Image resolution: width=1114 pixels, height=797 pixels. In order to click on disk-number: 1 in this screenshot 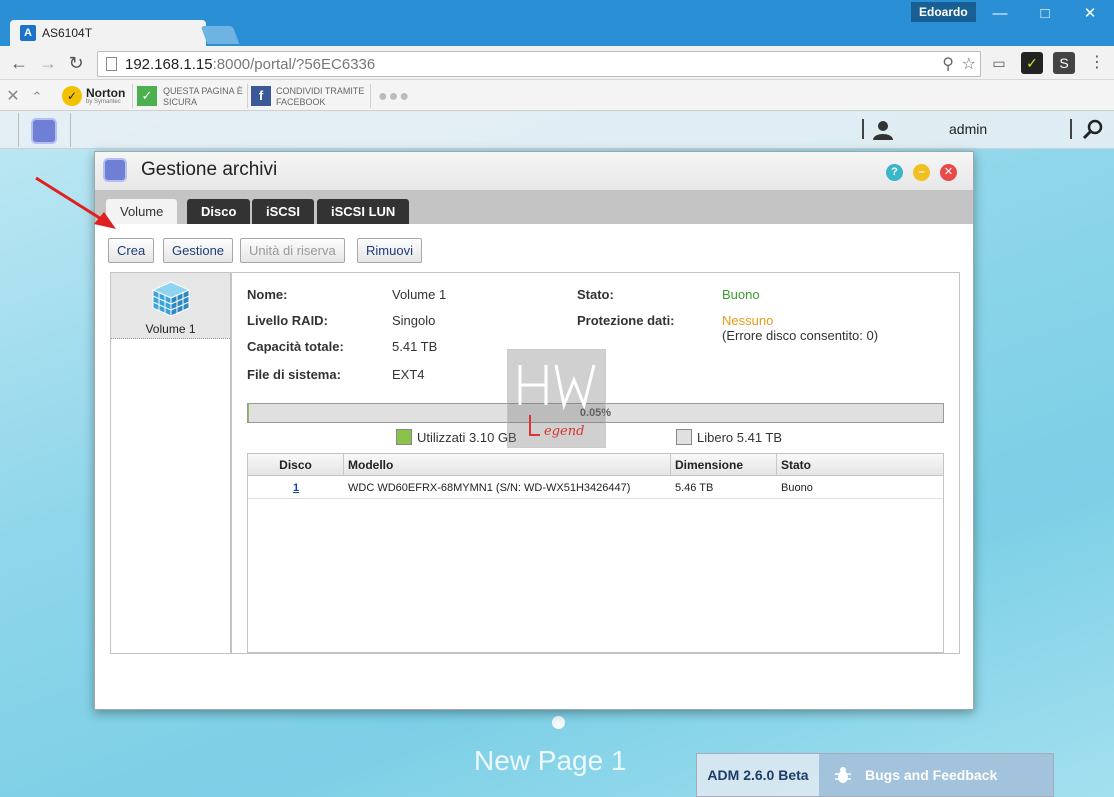, I will do `click(296, 488)`.